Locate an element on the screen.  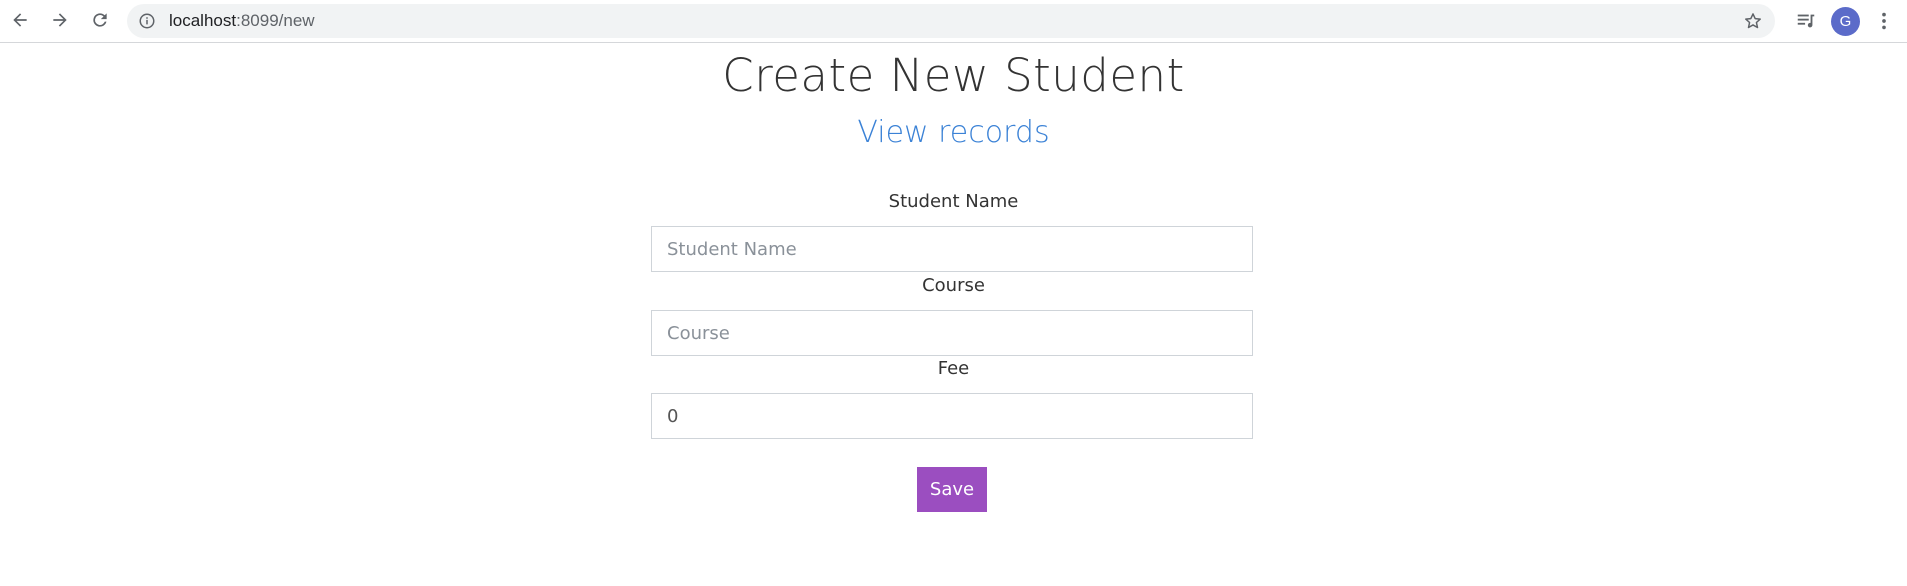
url-text: localhost:8099/new is located at coordinates (242, 21).